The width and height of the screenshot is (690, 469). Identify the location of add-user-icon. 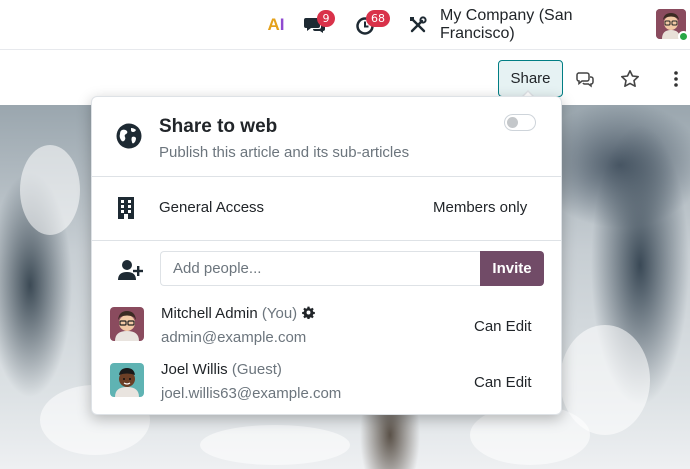
(130, 270).